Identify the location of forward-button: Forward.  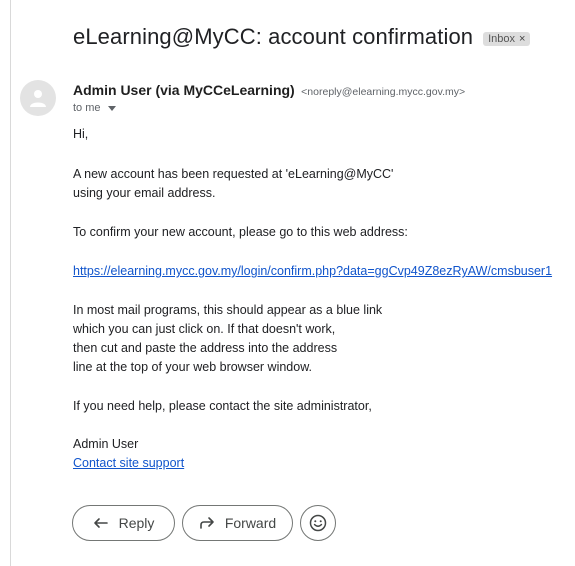
(237, 523).